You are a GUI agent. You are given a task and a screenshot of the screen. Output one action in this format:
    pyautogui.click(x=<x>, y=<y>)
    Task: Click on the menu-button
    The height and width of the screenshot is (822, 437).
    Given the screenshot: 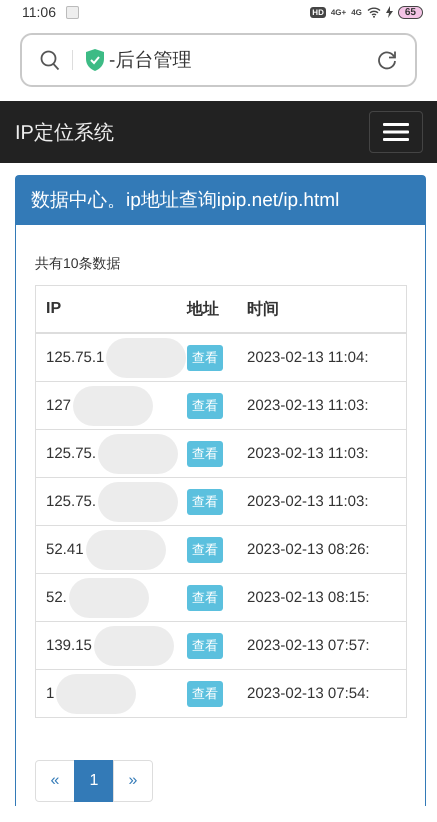 What is the action you would take?
    pyautogui.click(x=396, y=132)
    